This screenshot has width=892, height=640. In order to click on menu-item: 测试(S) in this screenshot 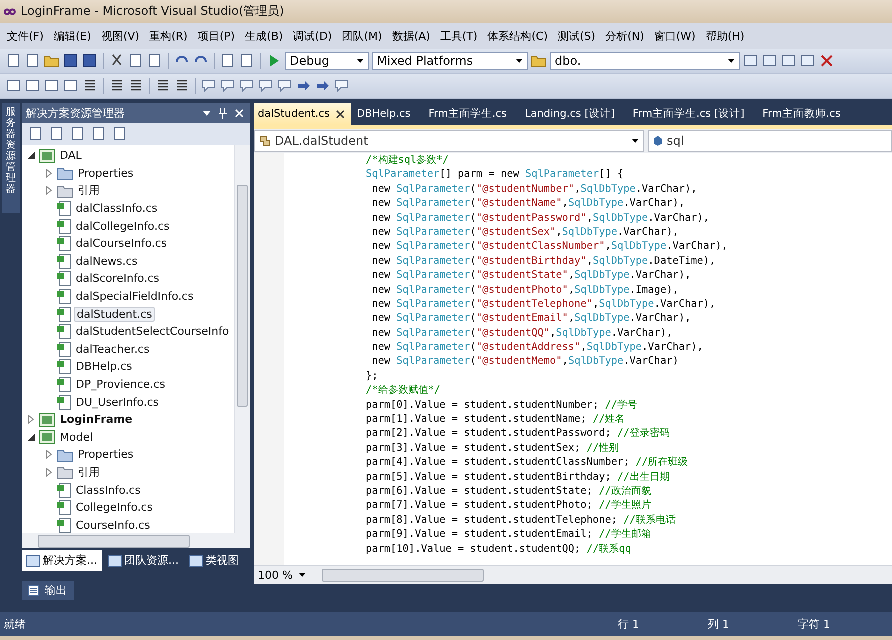, I will do `click(577, 36)`.